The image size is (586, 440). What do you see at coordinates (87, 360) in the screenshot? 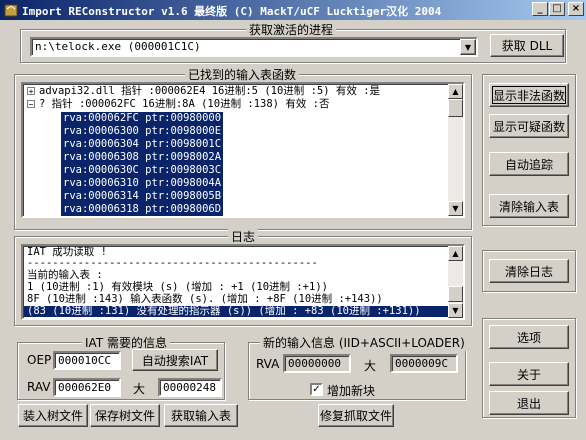
I see `oep-input: 000010CC` at bounding box center [87, 360].